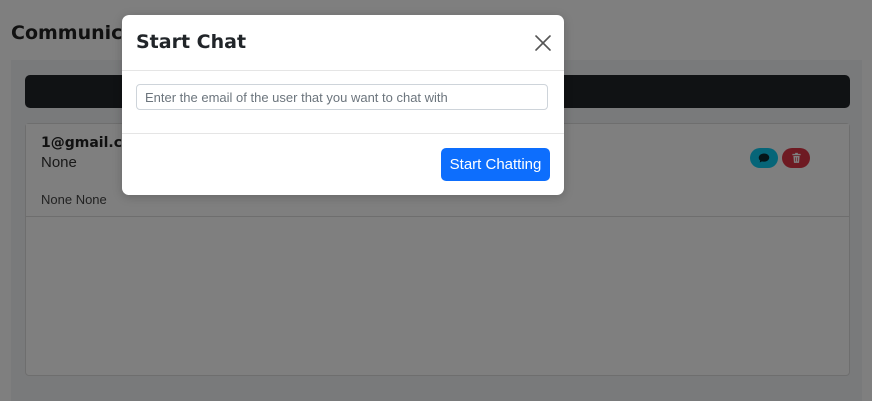  I want to click on close-icon, so click(543, 43).